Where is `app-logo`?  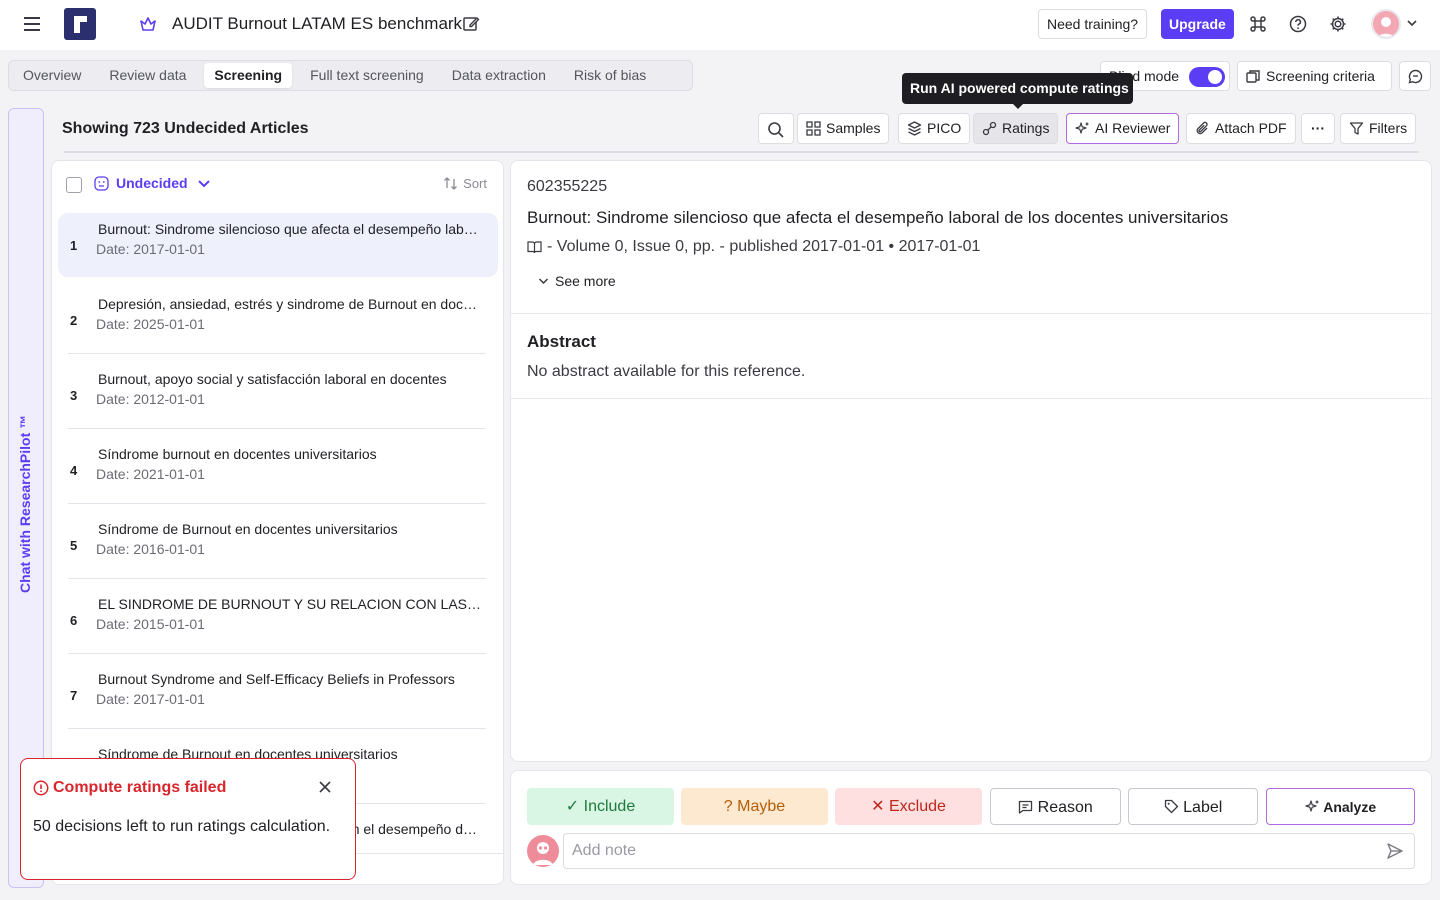 app-logo is located at coordinates (80, 24).